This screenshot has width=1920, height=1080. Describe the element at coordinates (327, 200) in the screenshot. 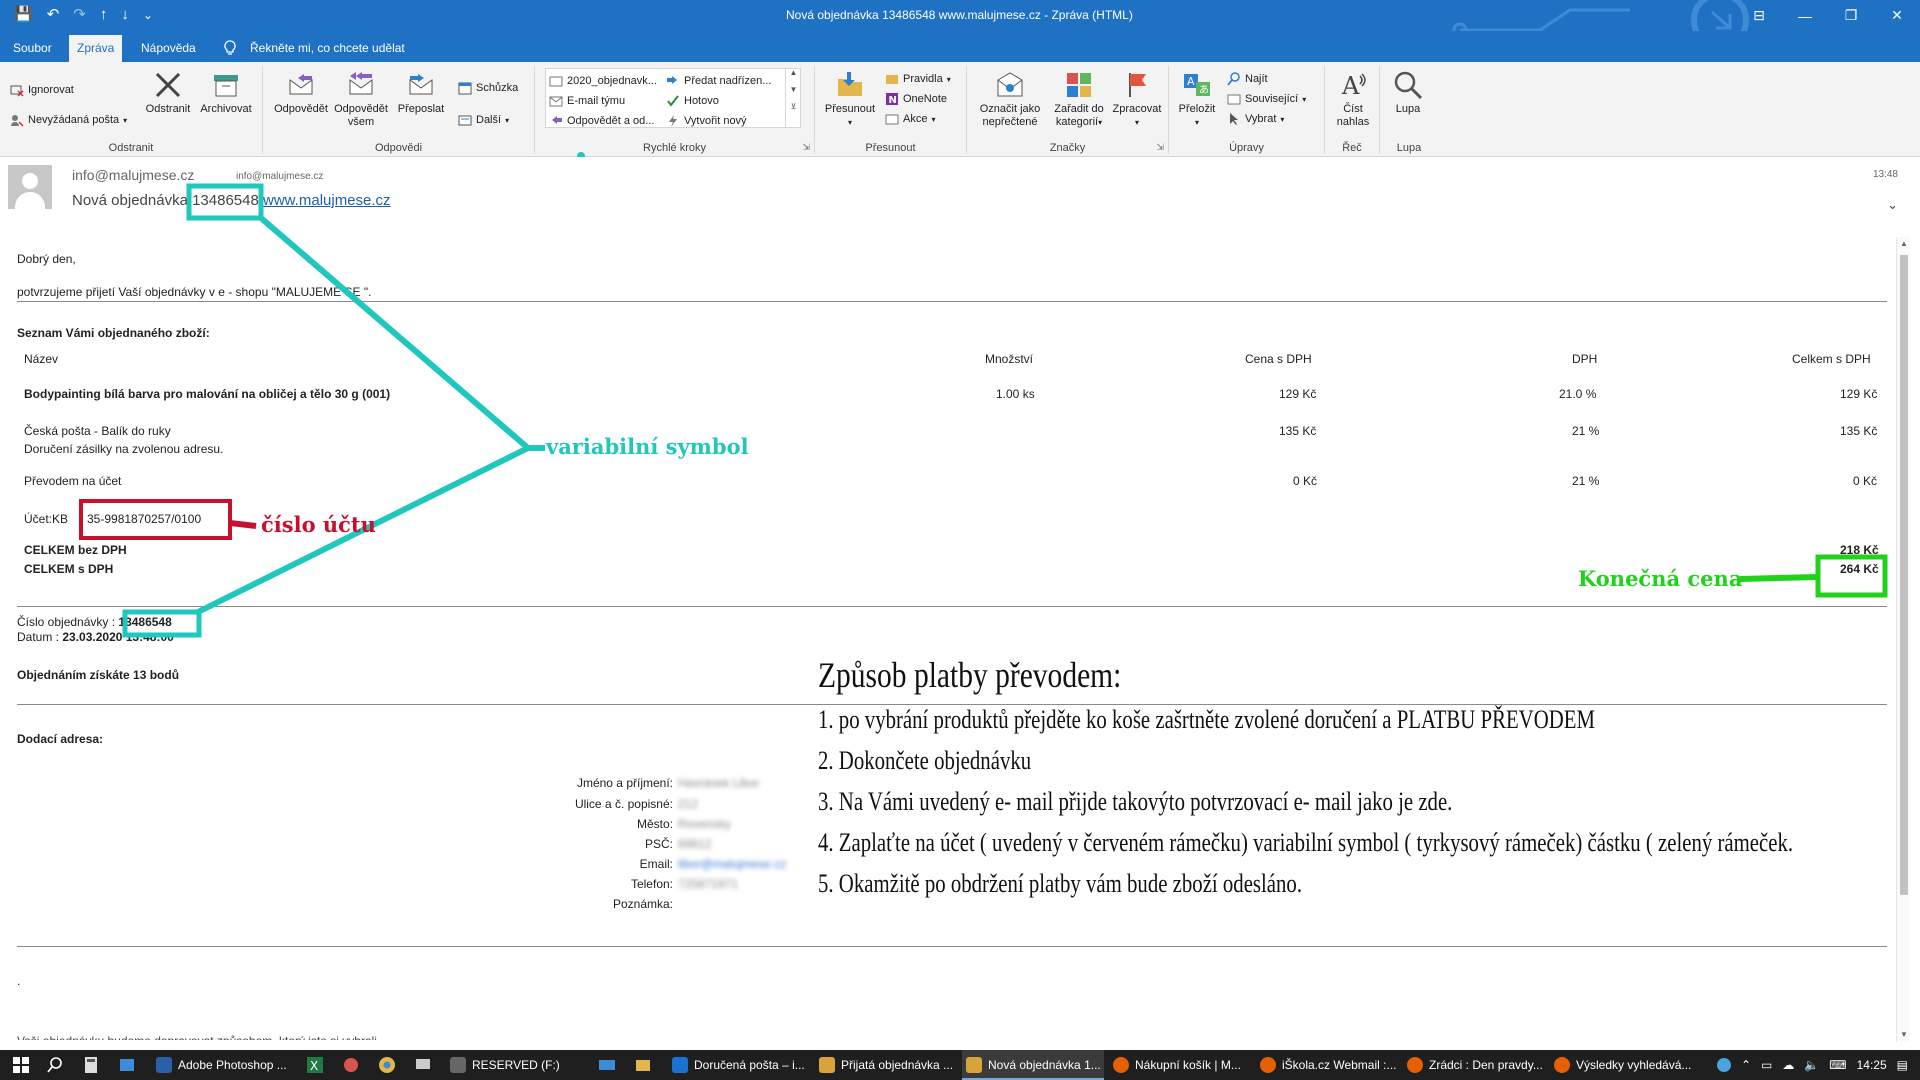

I see `subject-link: www.malujmese.cz` at that location.